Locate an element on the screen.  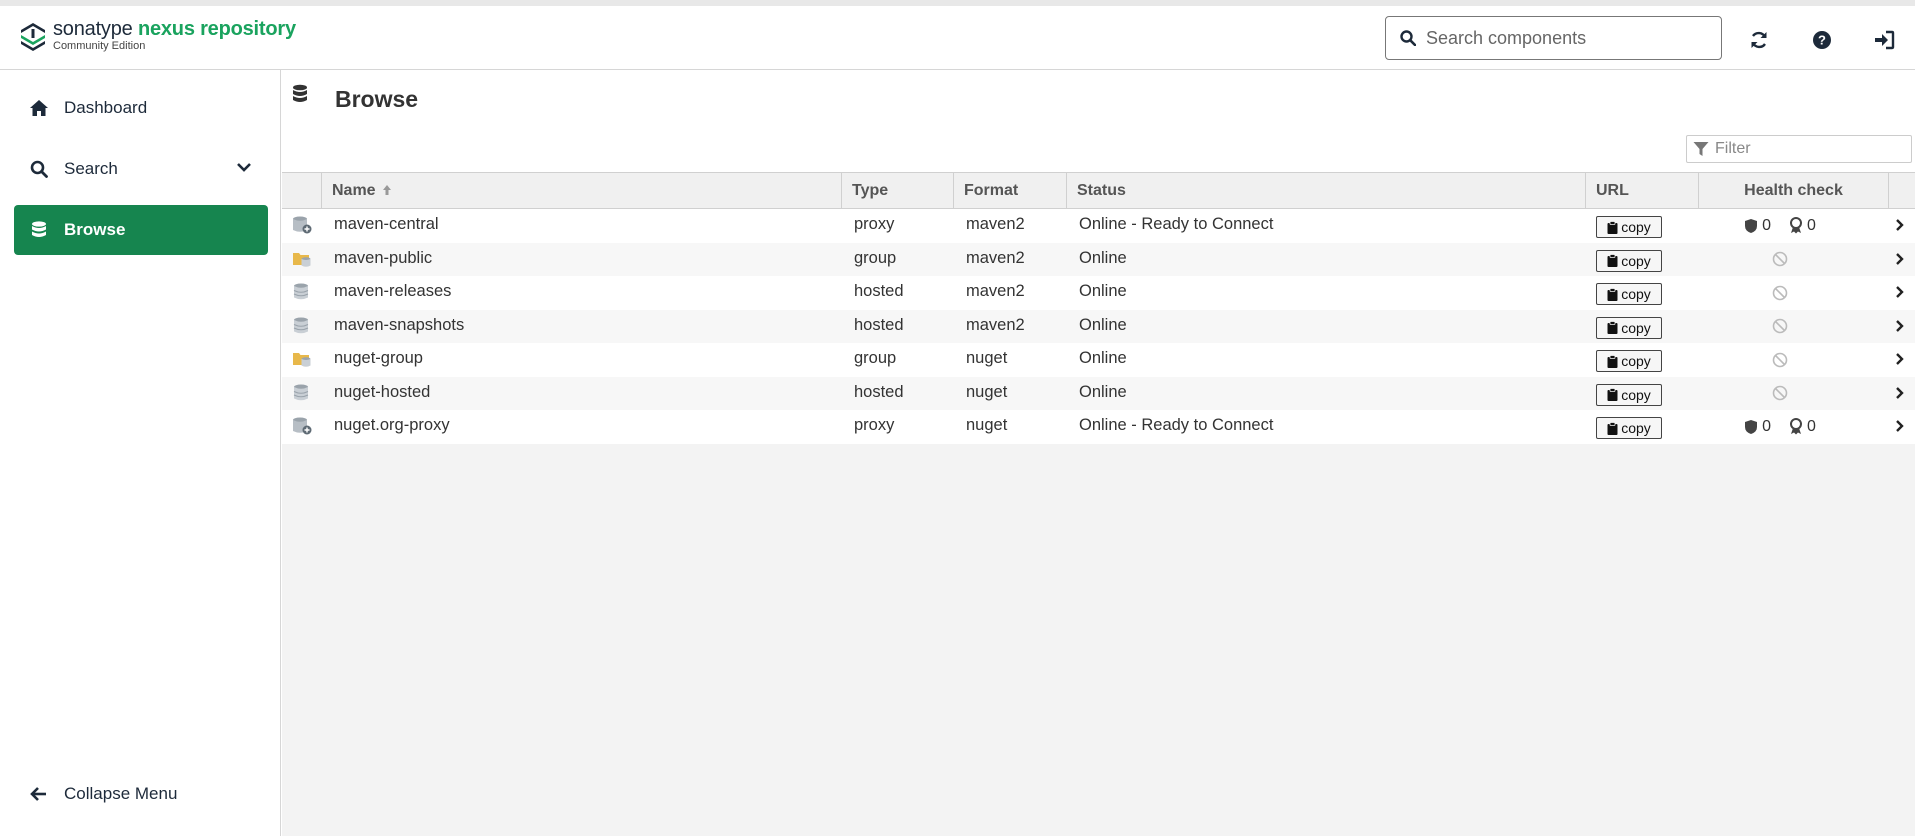
help-button: ? is located at coordinates (1822, 40).